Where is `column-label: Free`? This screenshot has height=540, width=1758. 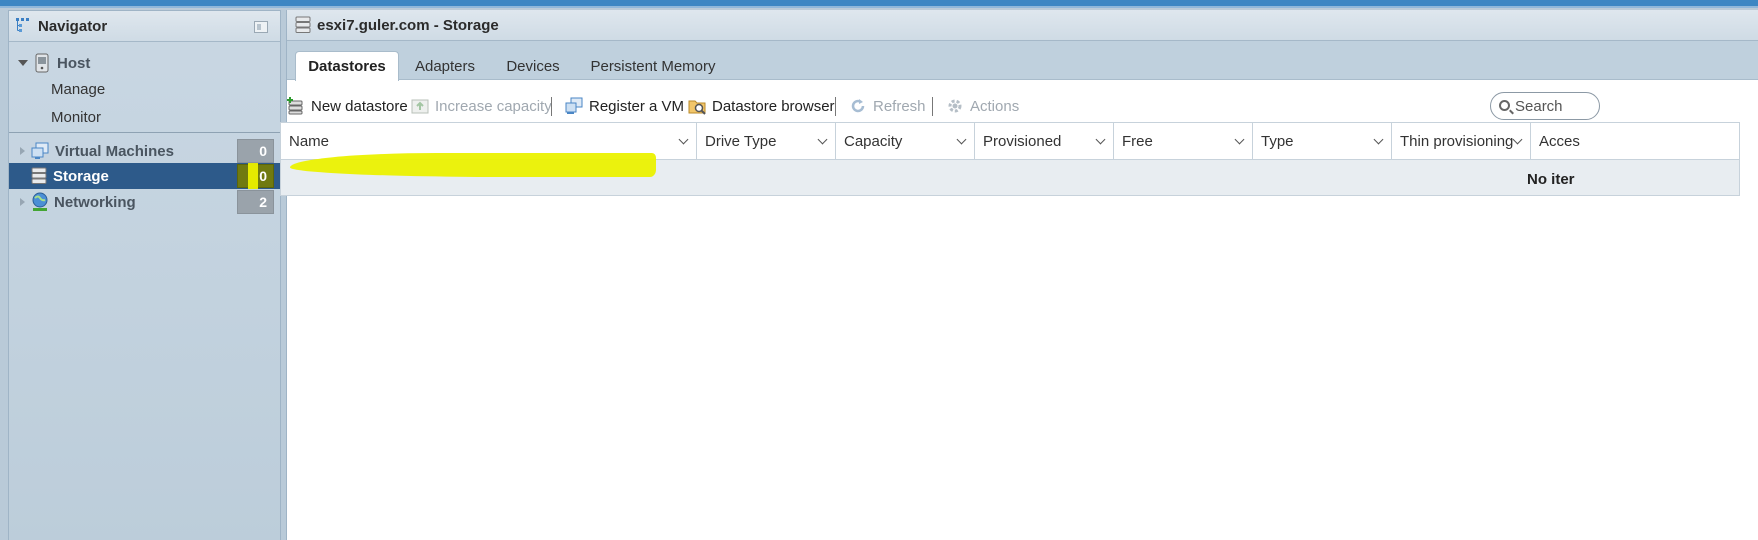
column-label: Free is located at coordinates (1137, 141).